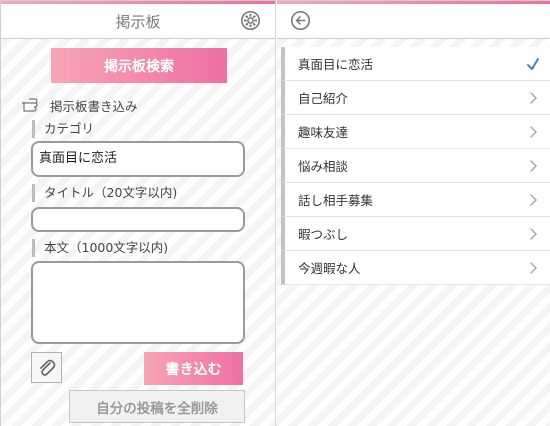 This screenshot has height=426, width=550. What do you see at coordinates (138, 159) in the screenshot?
I see `category-select: 真面目に恋活` at bounding box center [138, 159].